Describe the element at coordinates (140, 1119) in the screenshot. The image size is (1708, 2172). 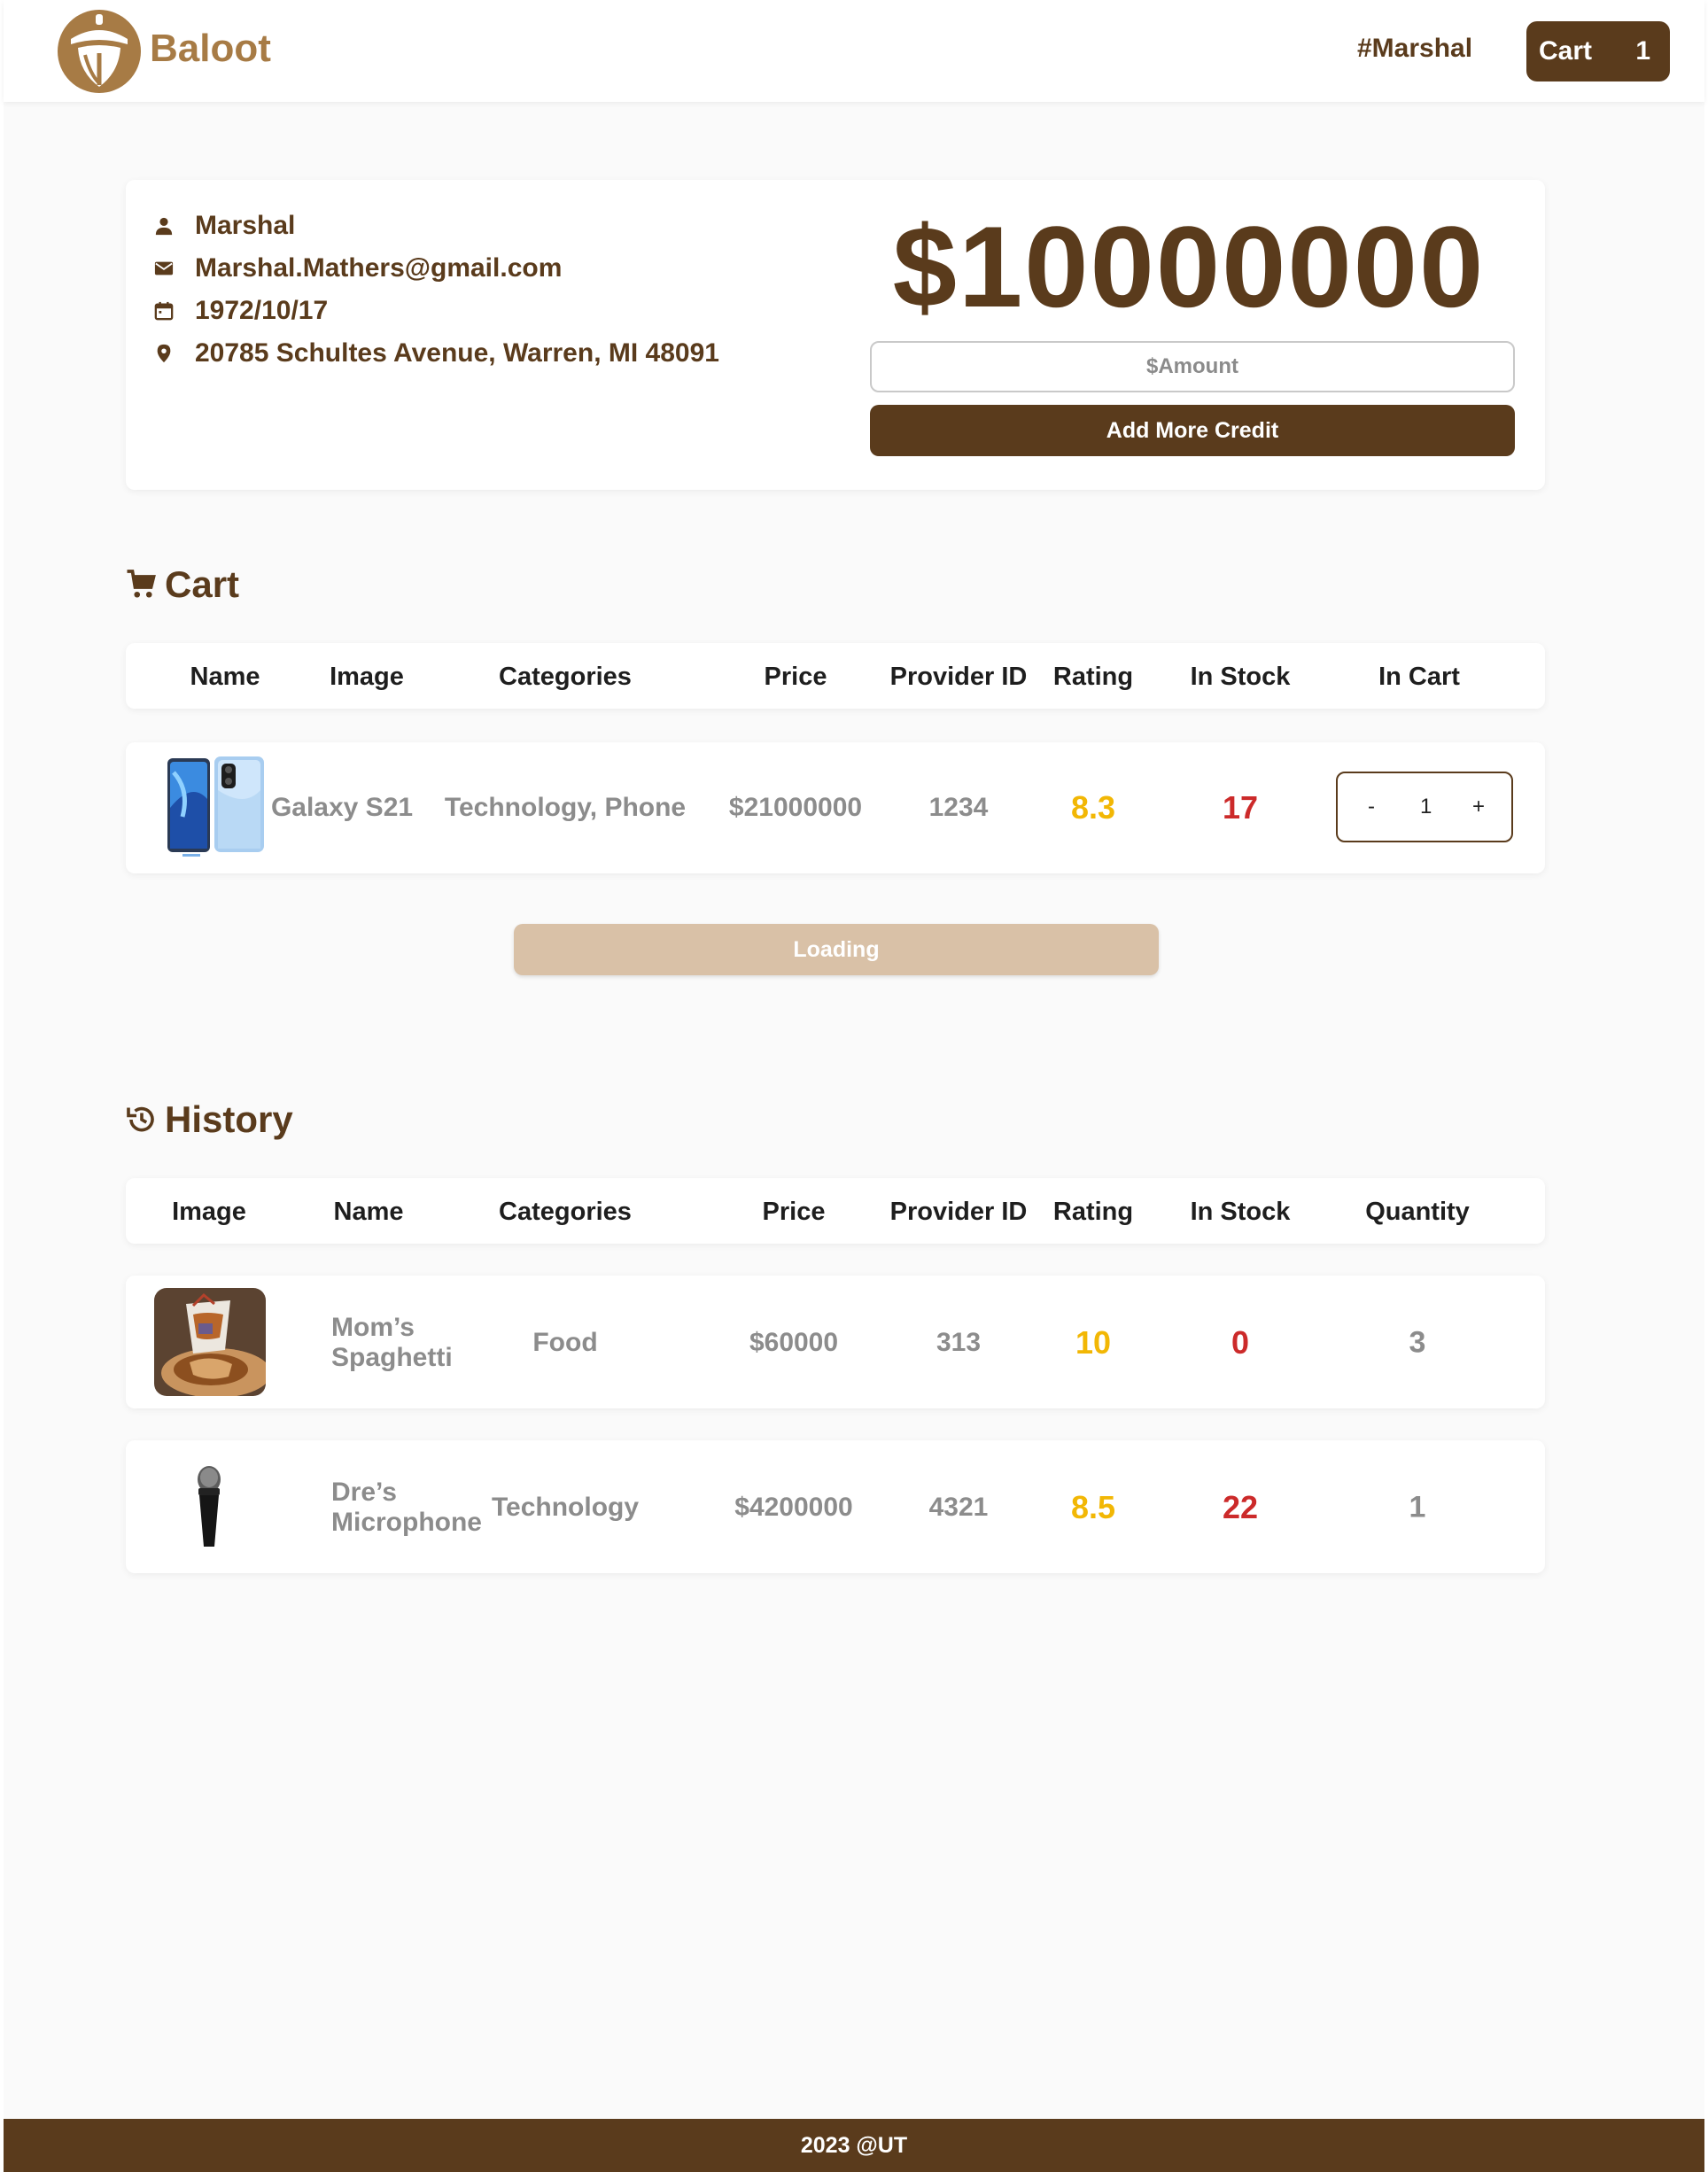
I see `history-icon` at that location.